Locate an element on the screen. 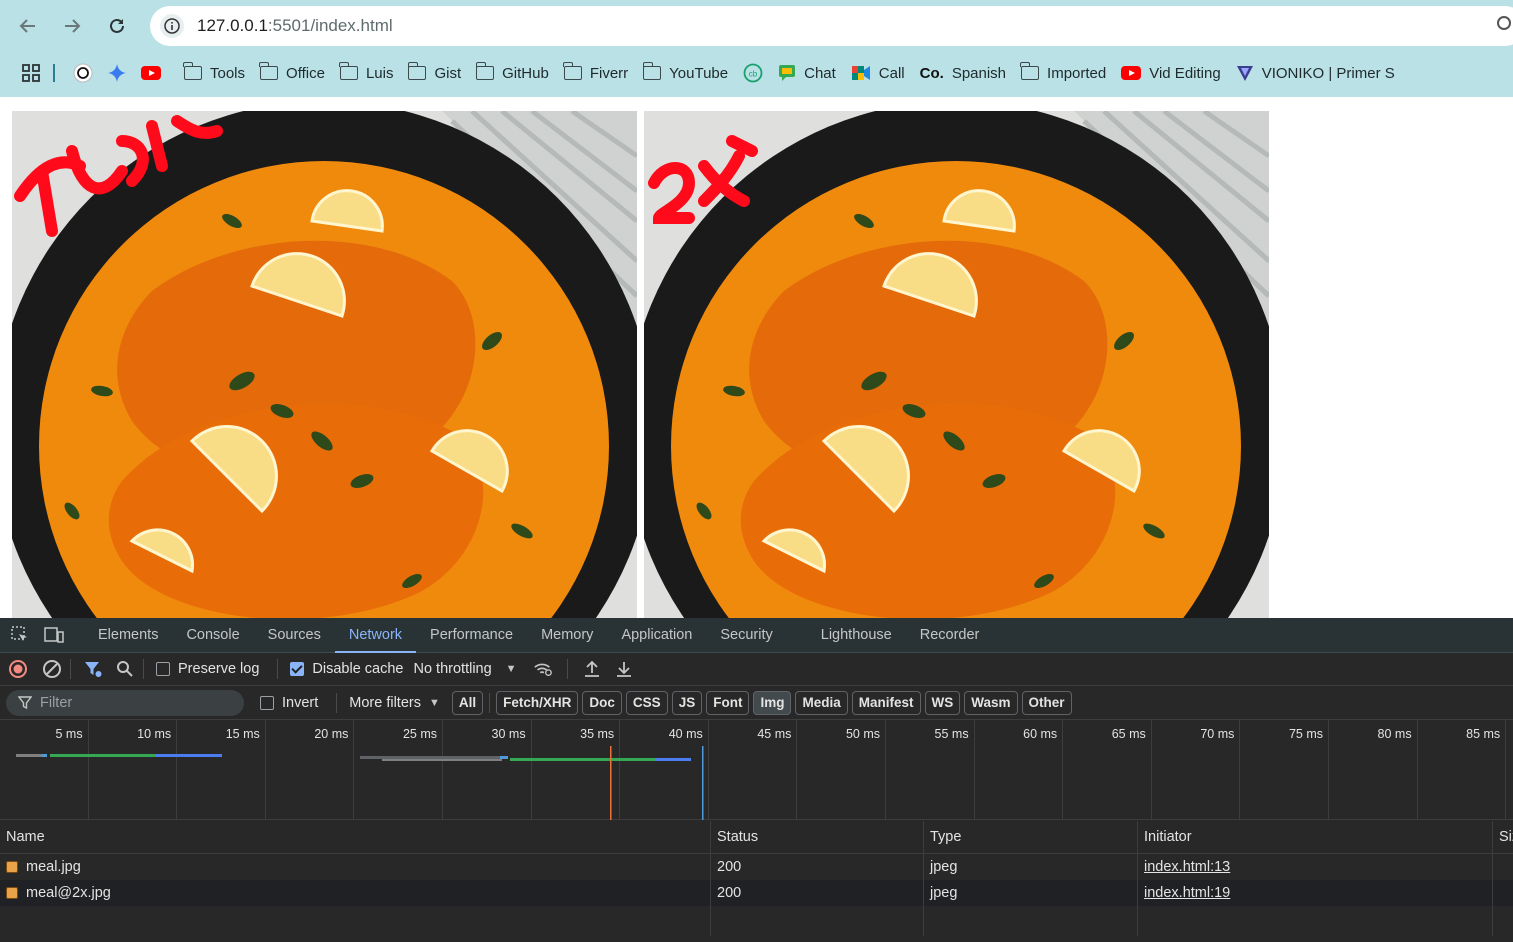 The width and height of the screenshot is (1513, 942). bookmark-chatgpt is located at coordinates (83, 73).